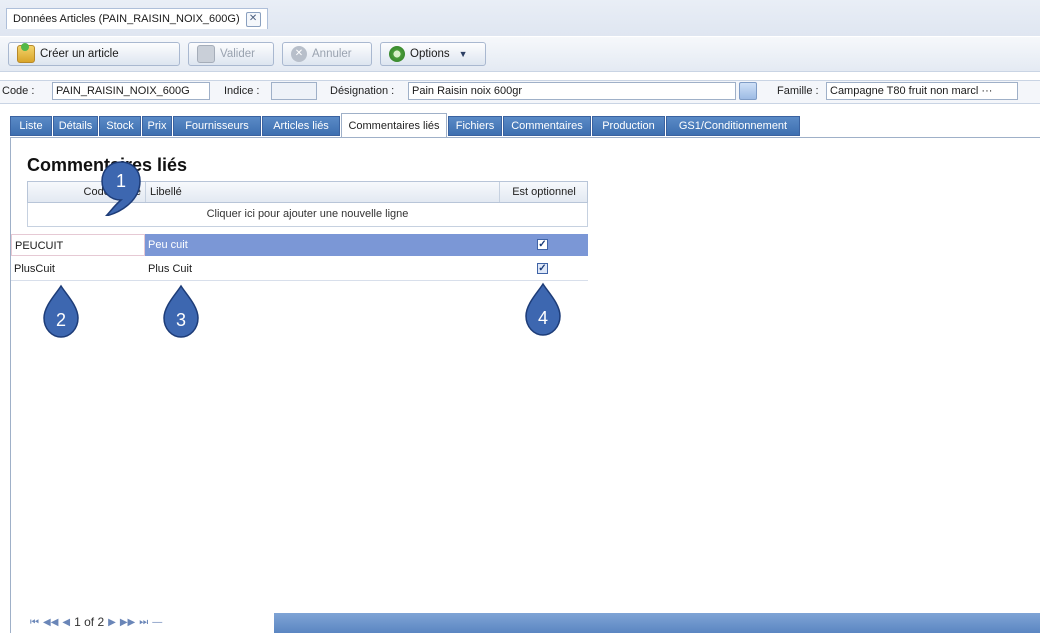 The height and width of the screenshot is (633, 1040). What do you see at coordinates (475, 126) in the screenshot?
I see `tab-fichiers: Fichiers` at bounding box center [475, 126].